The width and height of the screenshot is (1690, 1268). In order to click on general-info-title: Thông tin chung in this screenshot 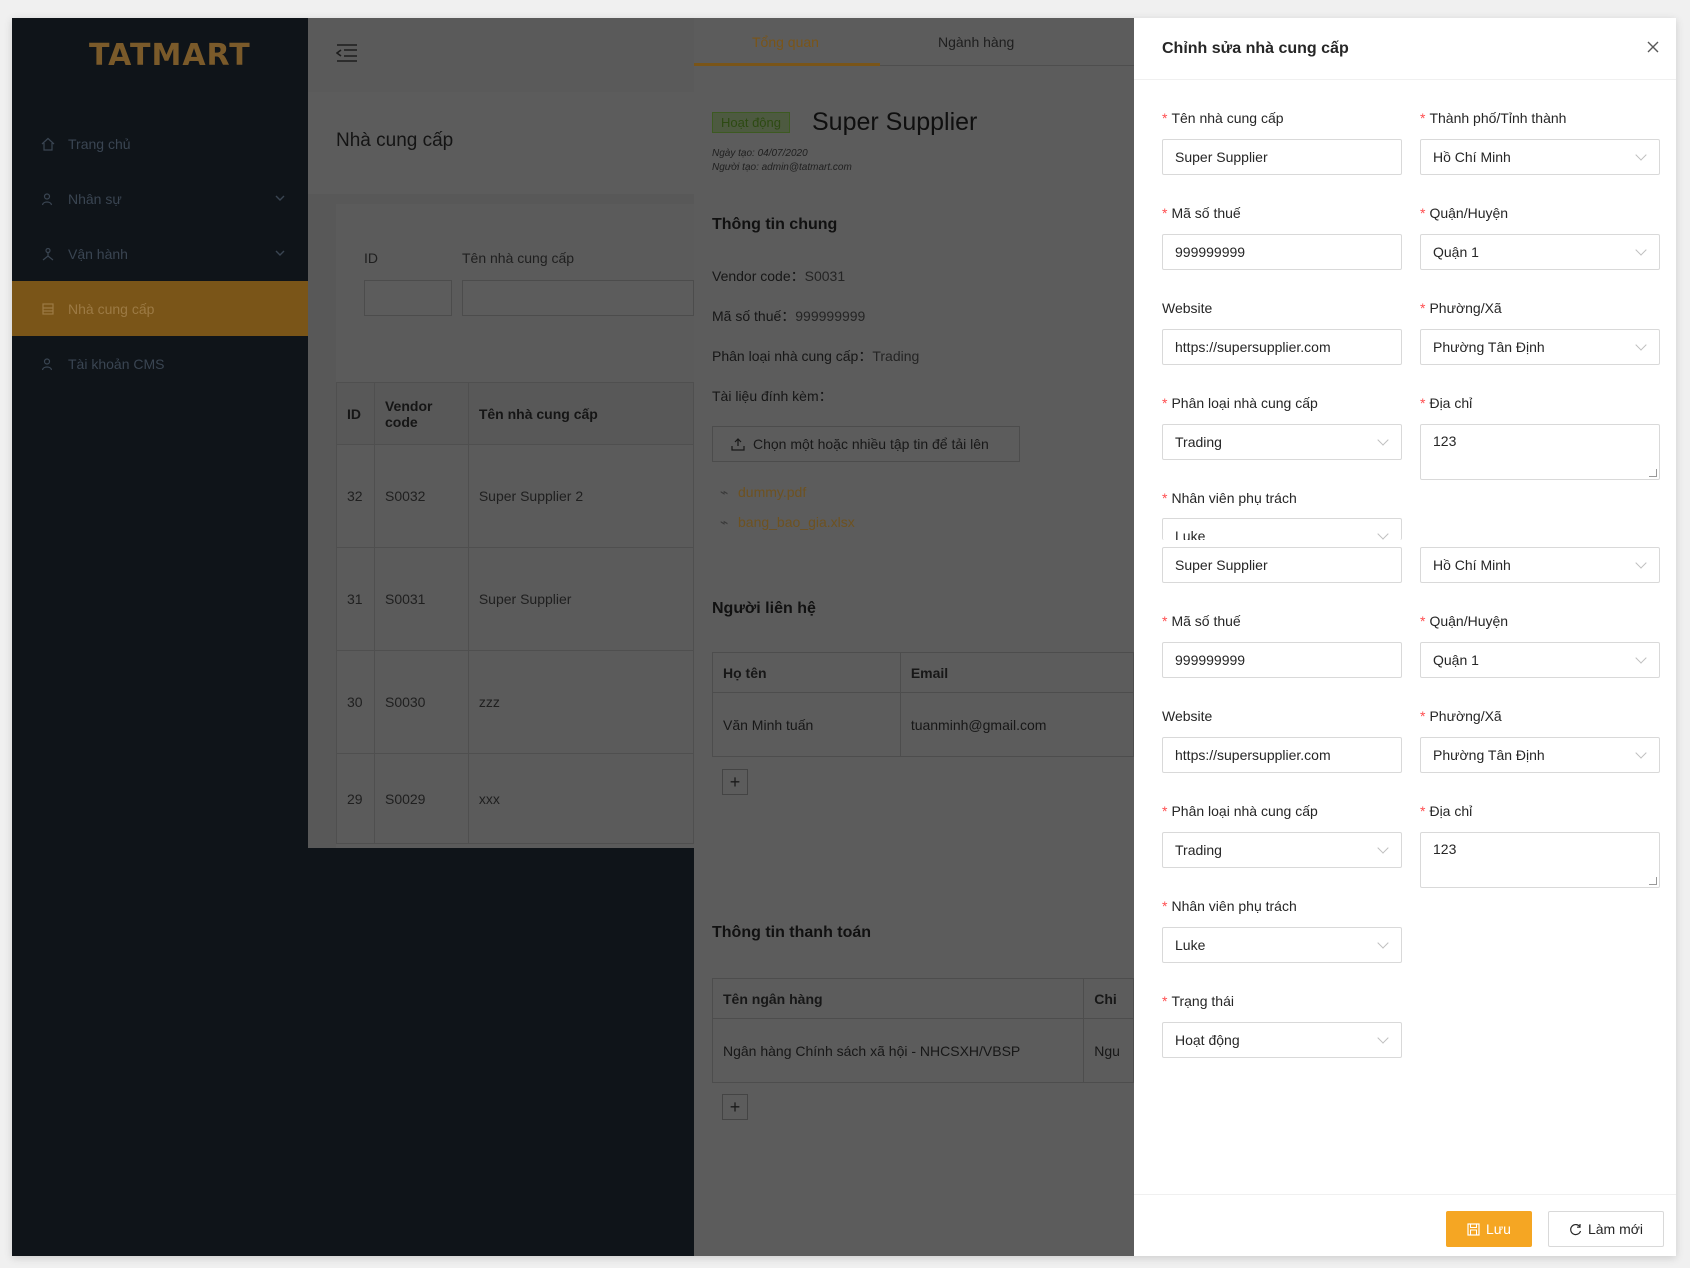, I will do `click(775, 224)`.